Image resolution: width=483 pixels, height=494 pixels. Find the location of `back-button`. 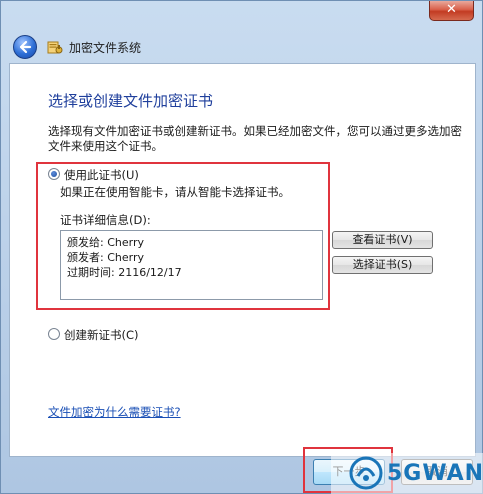

back-button is located at coordinates (25, 47).